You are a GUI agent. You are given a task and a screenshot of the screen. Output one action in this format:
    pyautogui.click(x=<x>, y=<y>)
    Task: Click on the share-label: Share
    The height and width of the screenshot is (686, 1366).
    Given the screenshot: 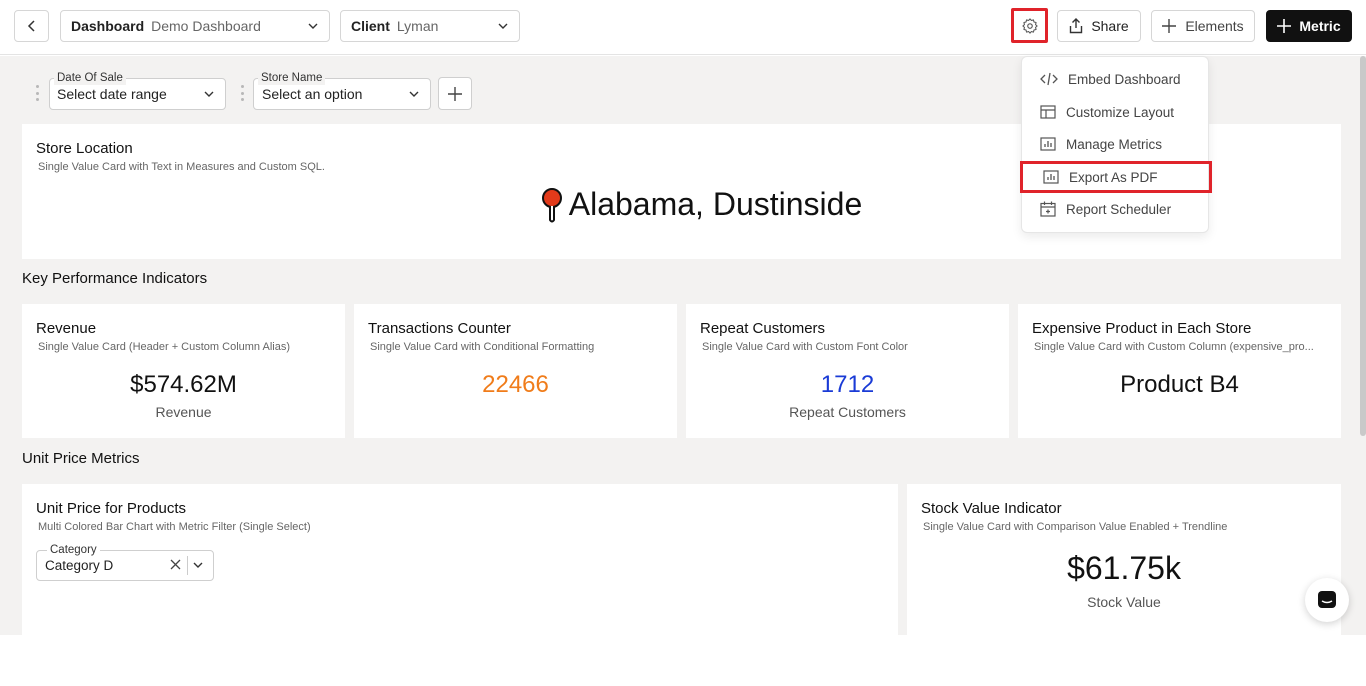 What is the action you would take?
    pyautogui.click(x=1110, y=26)
    